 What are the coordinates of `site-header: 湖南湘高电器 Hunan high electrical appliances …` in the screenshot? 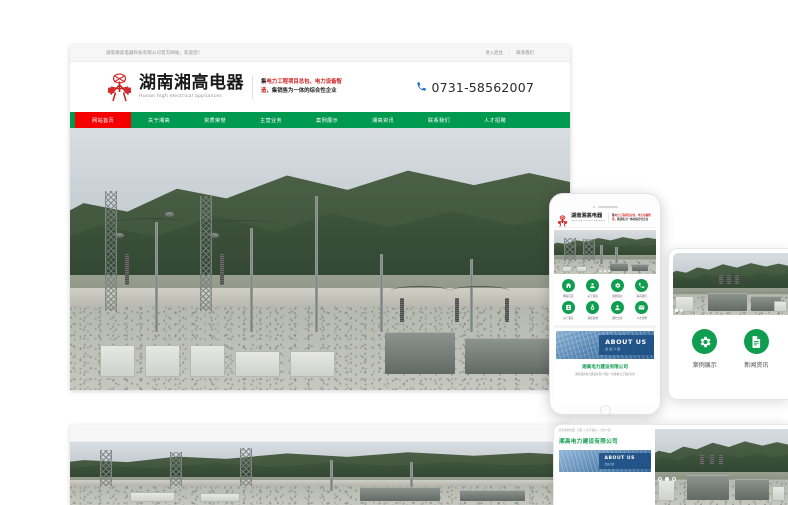 It's located at (320, 87).